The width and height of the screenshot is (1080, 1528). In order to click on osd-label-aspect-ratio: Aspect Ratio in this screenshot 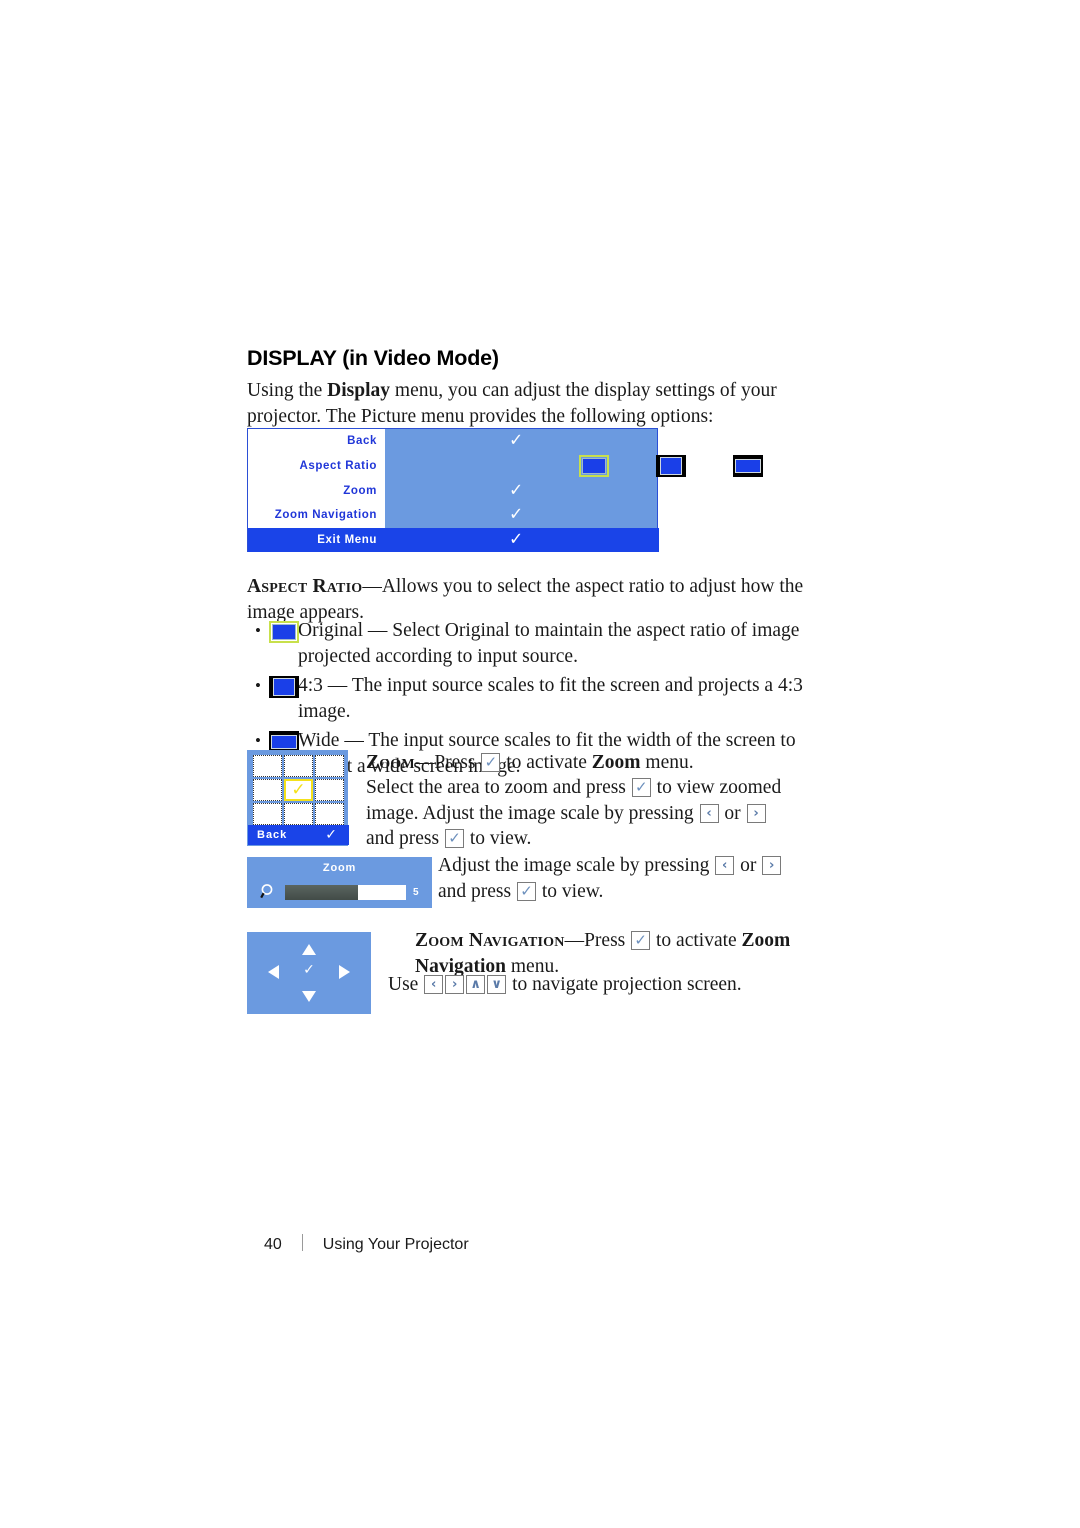, I will do `click(338, 466)`.